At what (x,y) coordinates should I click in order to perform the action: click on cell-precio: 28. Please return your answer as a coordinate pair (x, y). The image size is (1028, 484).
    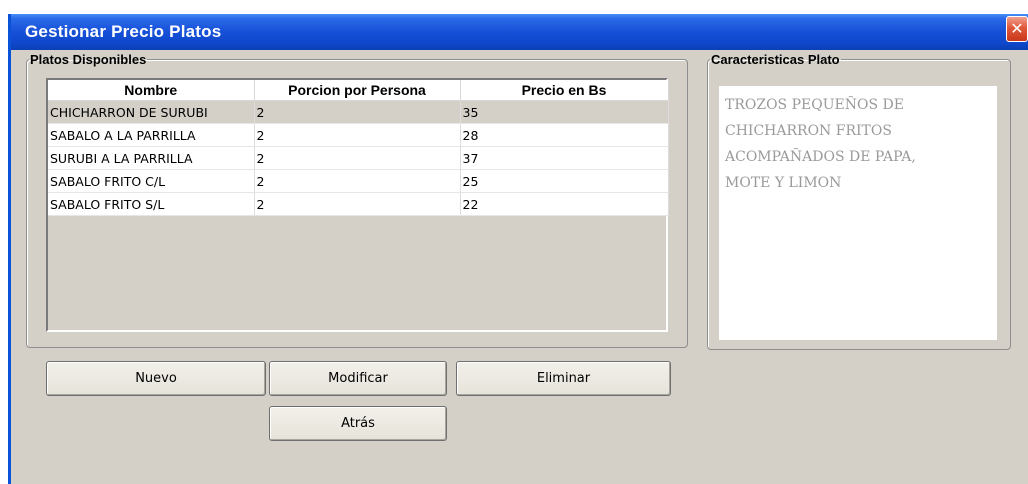
    Looking at the image, I should click on (564, 135).